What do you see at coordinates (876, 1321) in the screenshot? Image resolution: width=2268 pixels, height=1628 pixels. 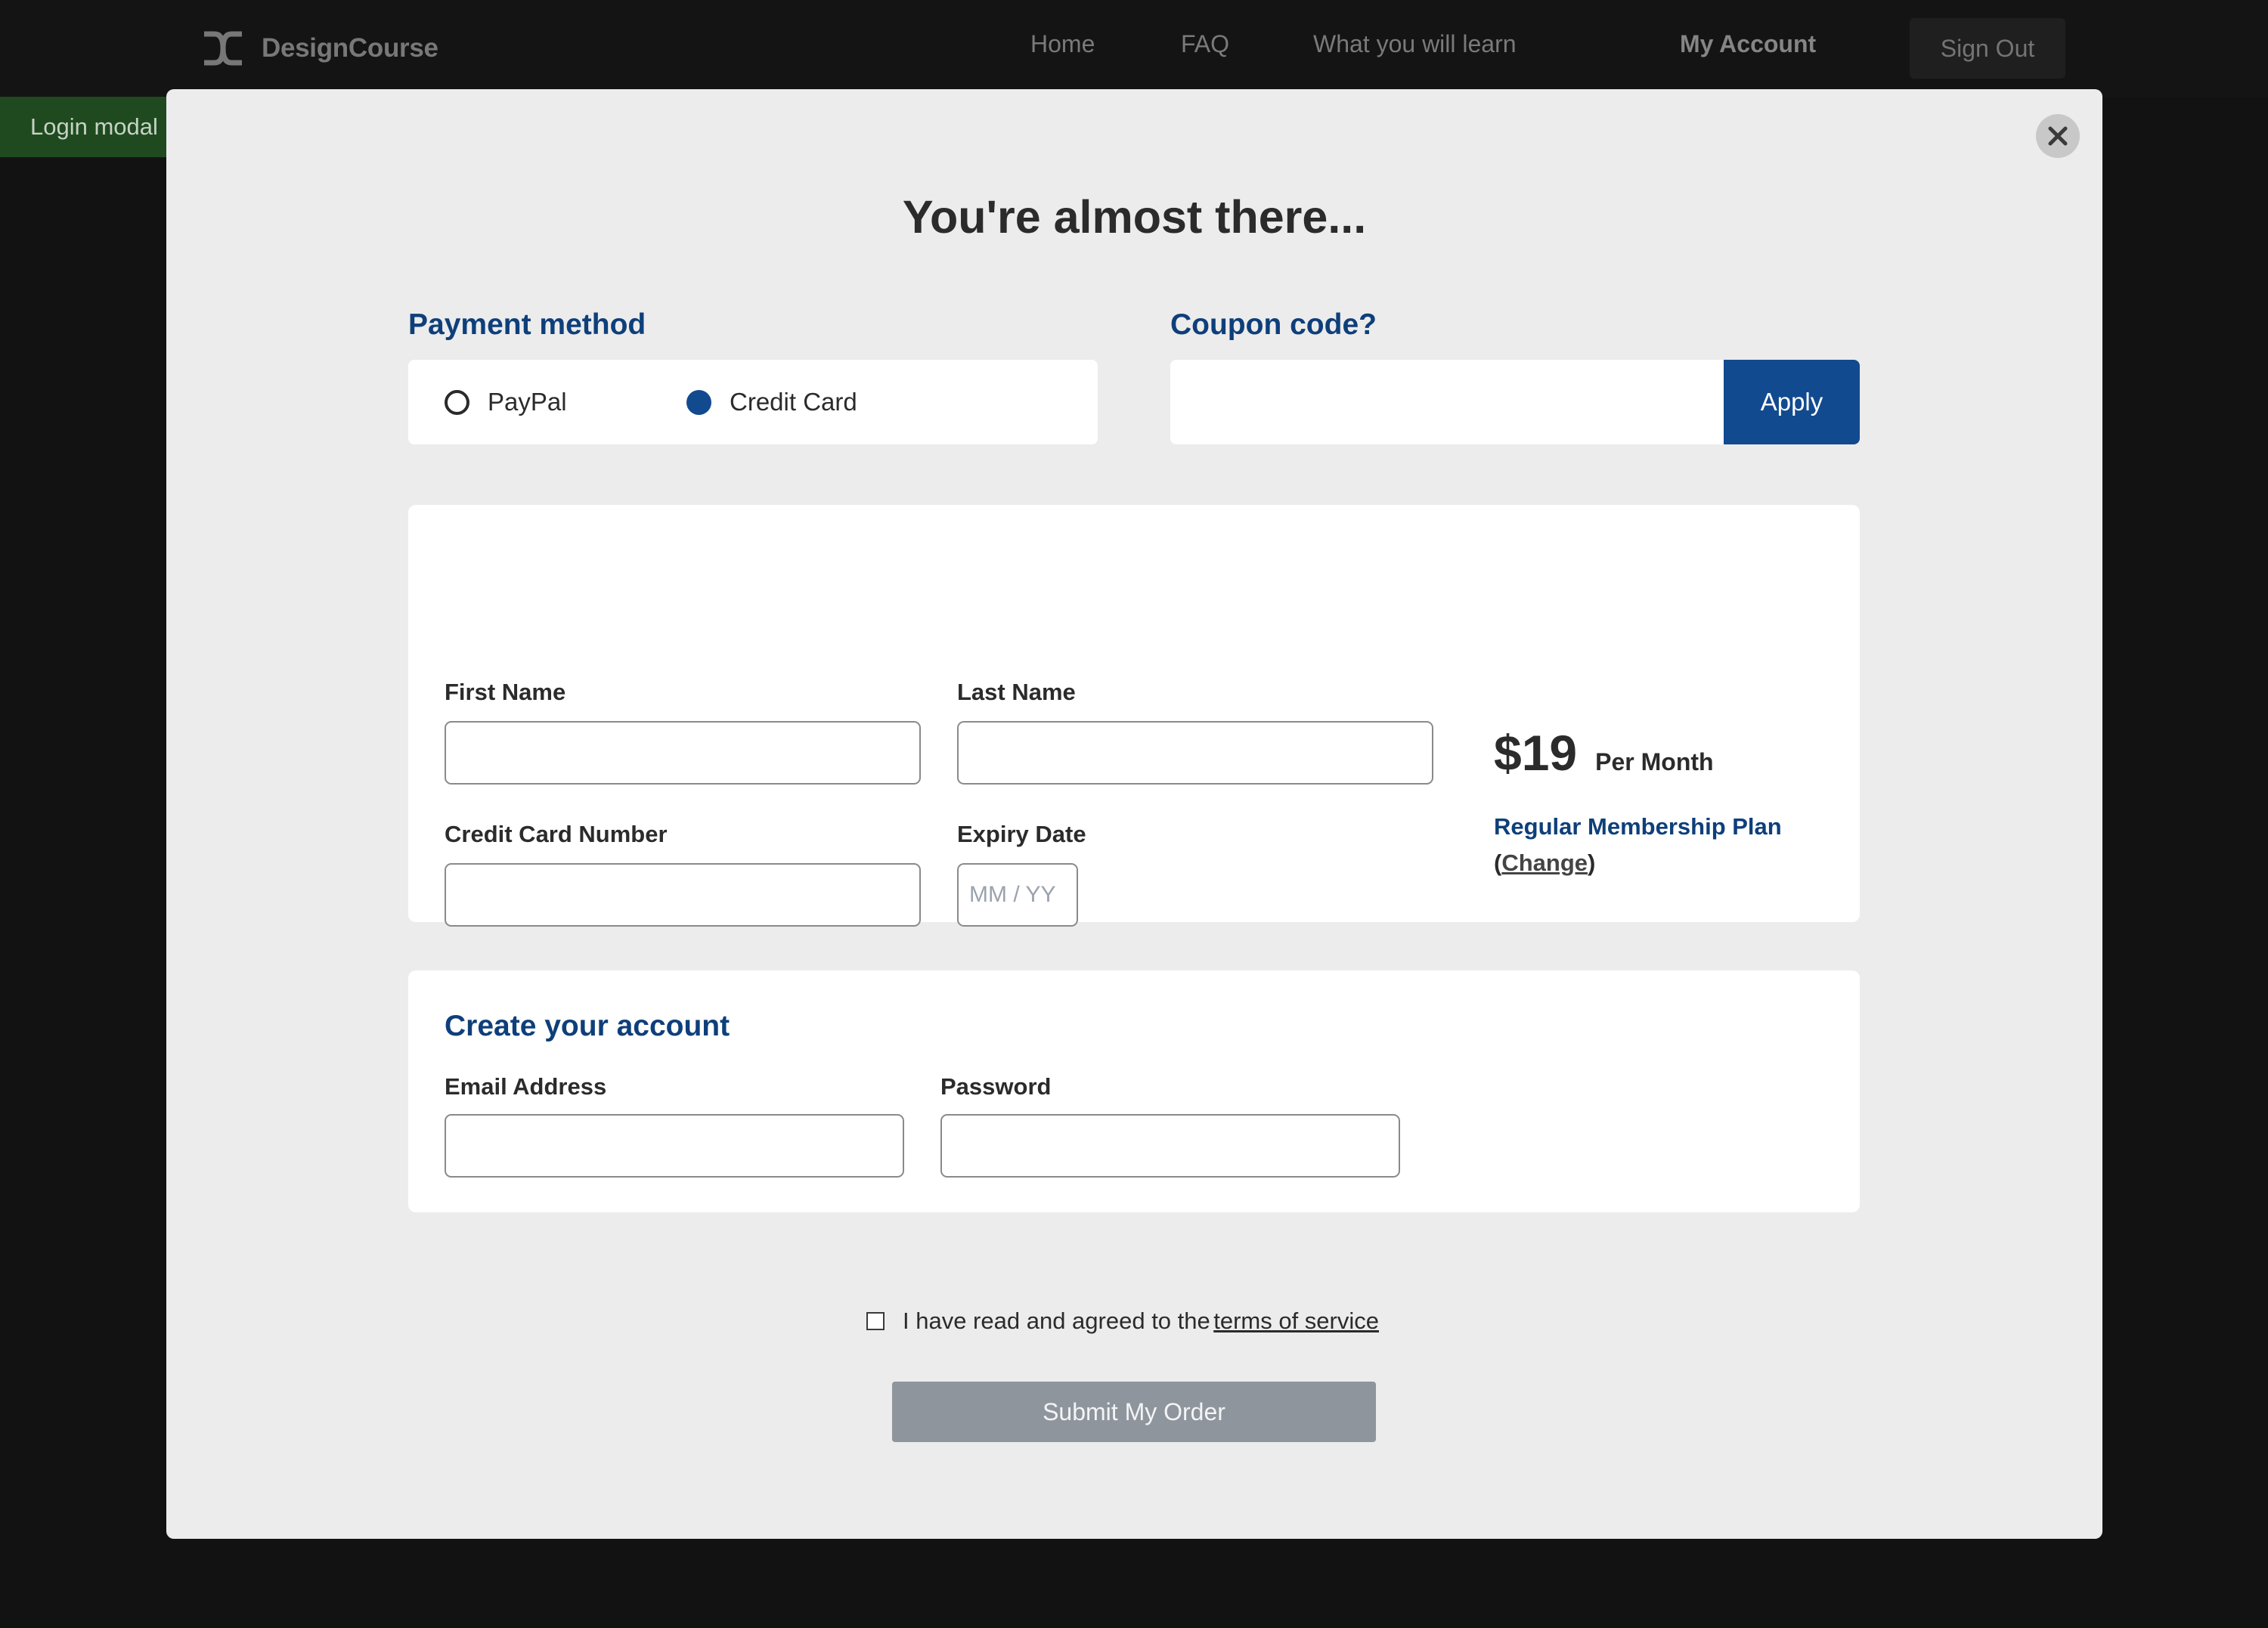 I see `terms-checkbox` at bounding box center [876, 1321].